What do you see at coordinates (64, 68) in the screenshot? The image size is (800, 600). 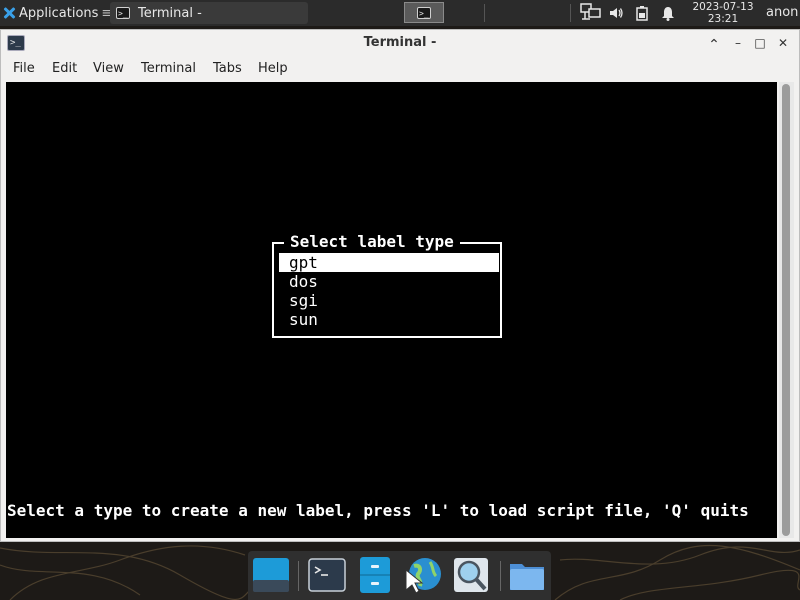 I see `menu-edit: Edit` at bounding box center [64, 68].